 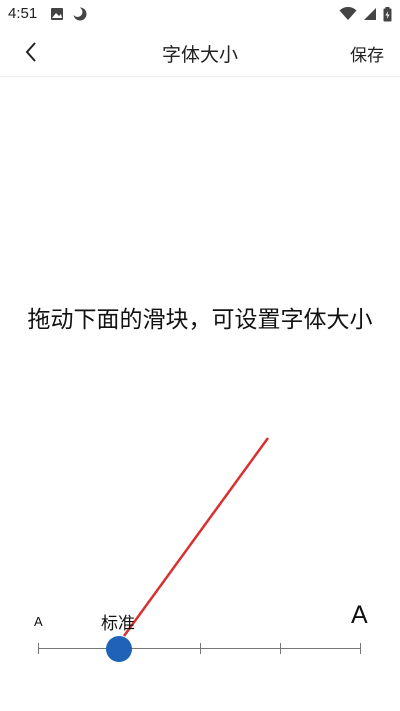 What do you see at coordinates (57, 14) in the screenshot?
I see `image-icon` at bounding box center [57, 14].